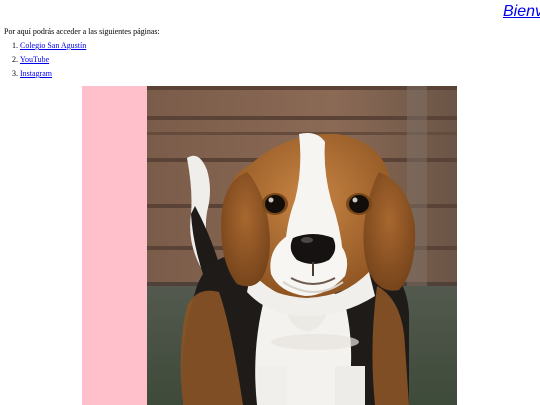 This screenshot has height=405, width=540. I want to click on list-item: 3. Instagram, so click(43, 76).